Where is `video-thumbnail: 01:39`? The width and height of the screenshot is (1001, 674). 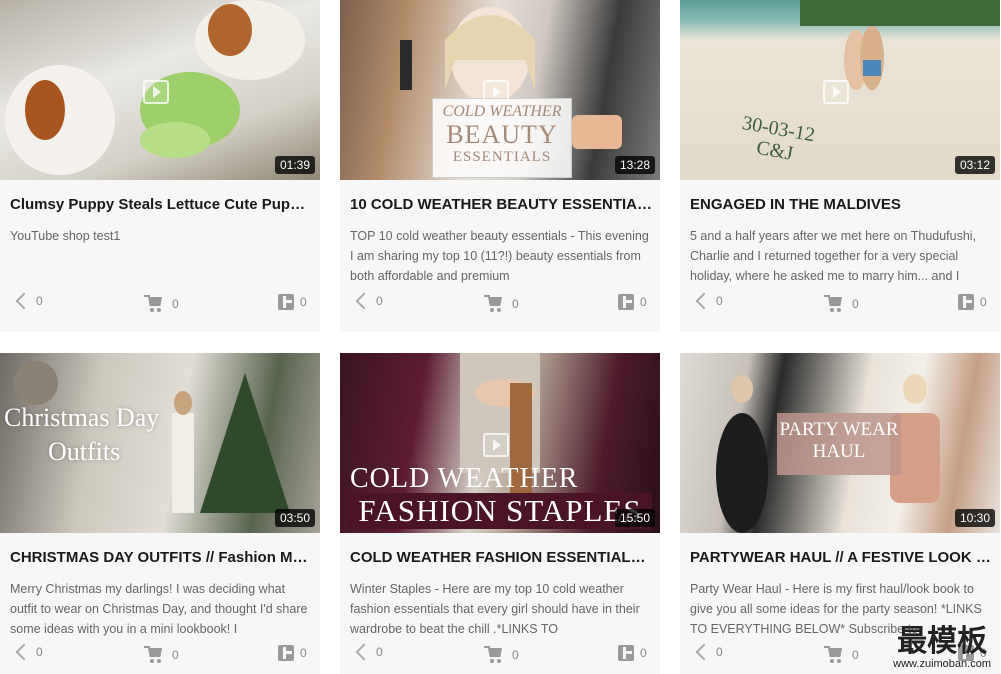 video-thumbnail: 01:39 is located at coordinates (160, 90).